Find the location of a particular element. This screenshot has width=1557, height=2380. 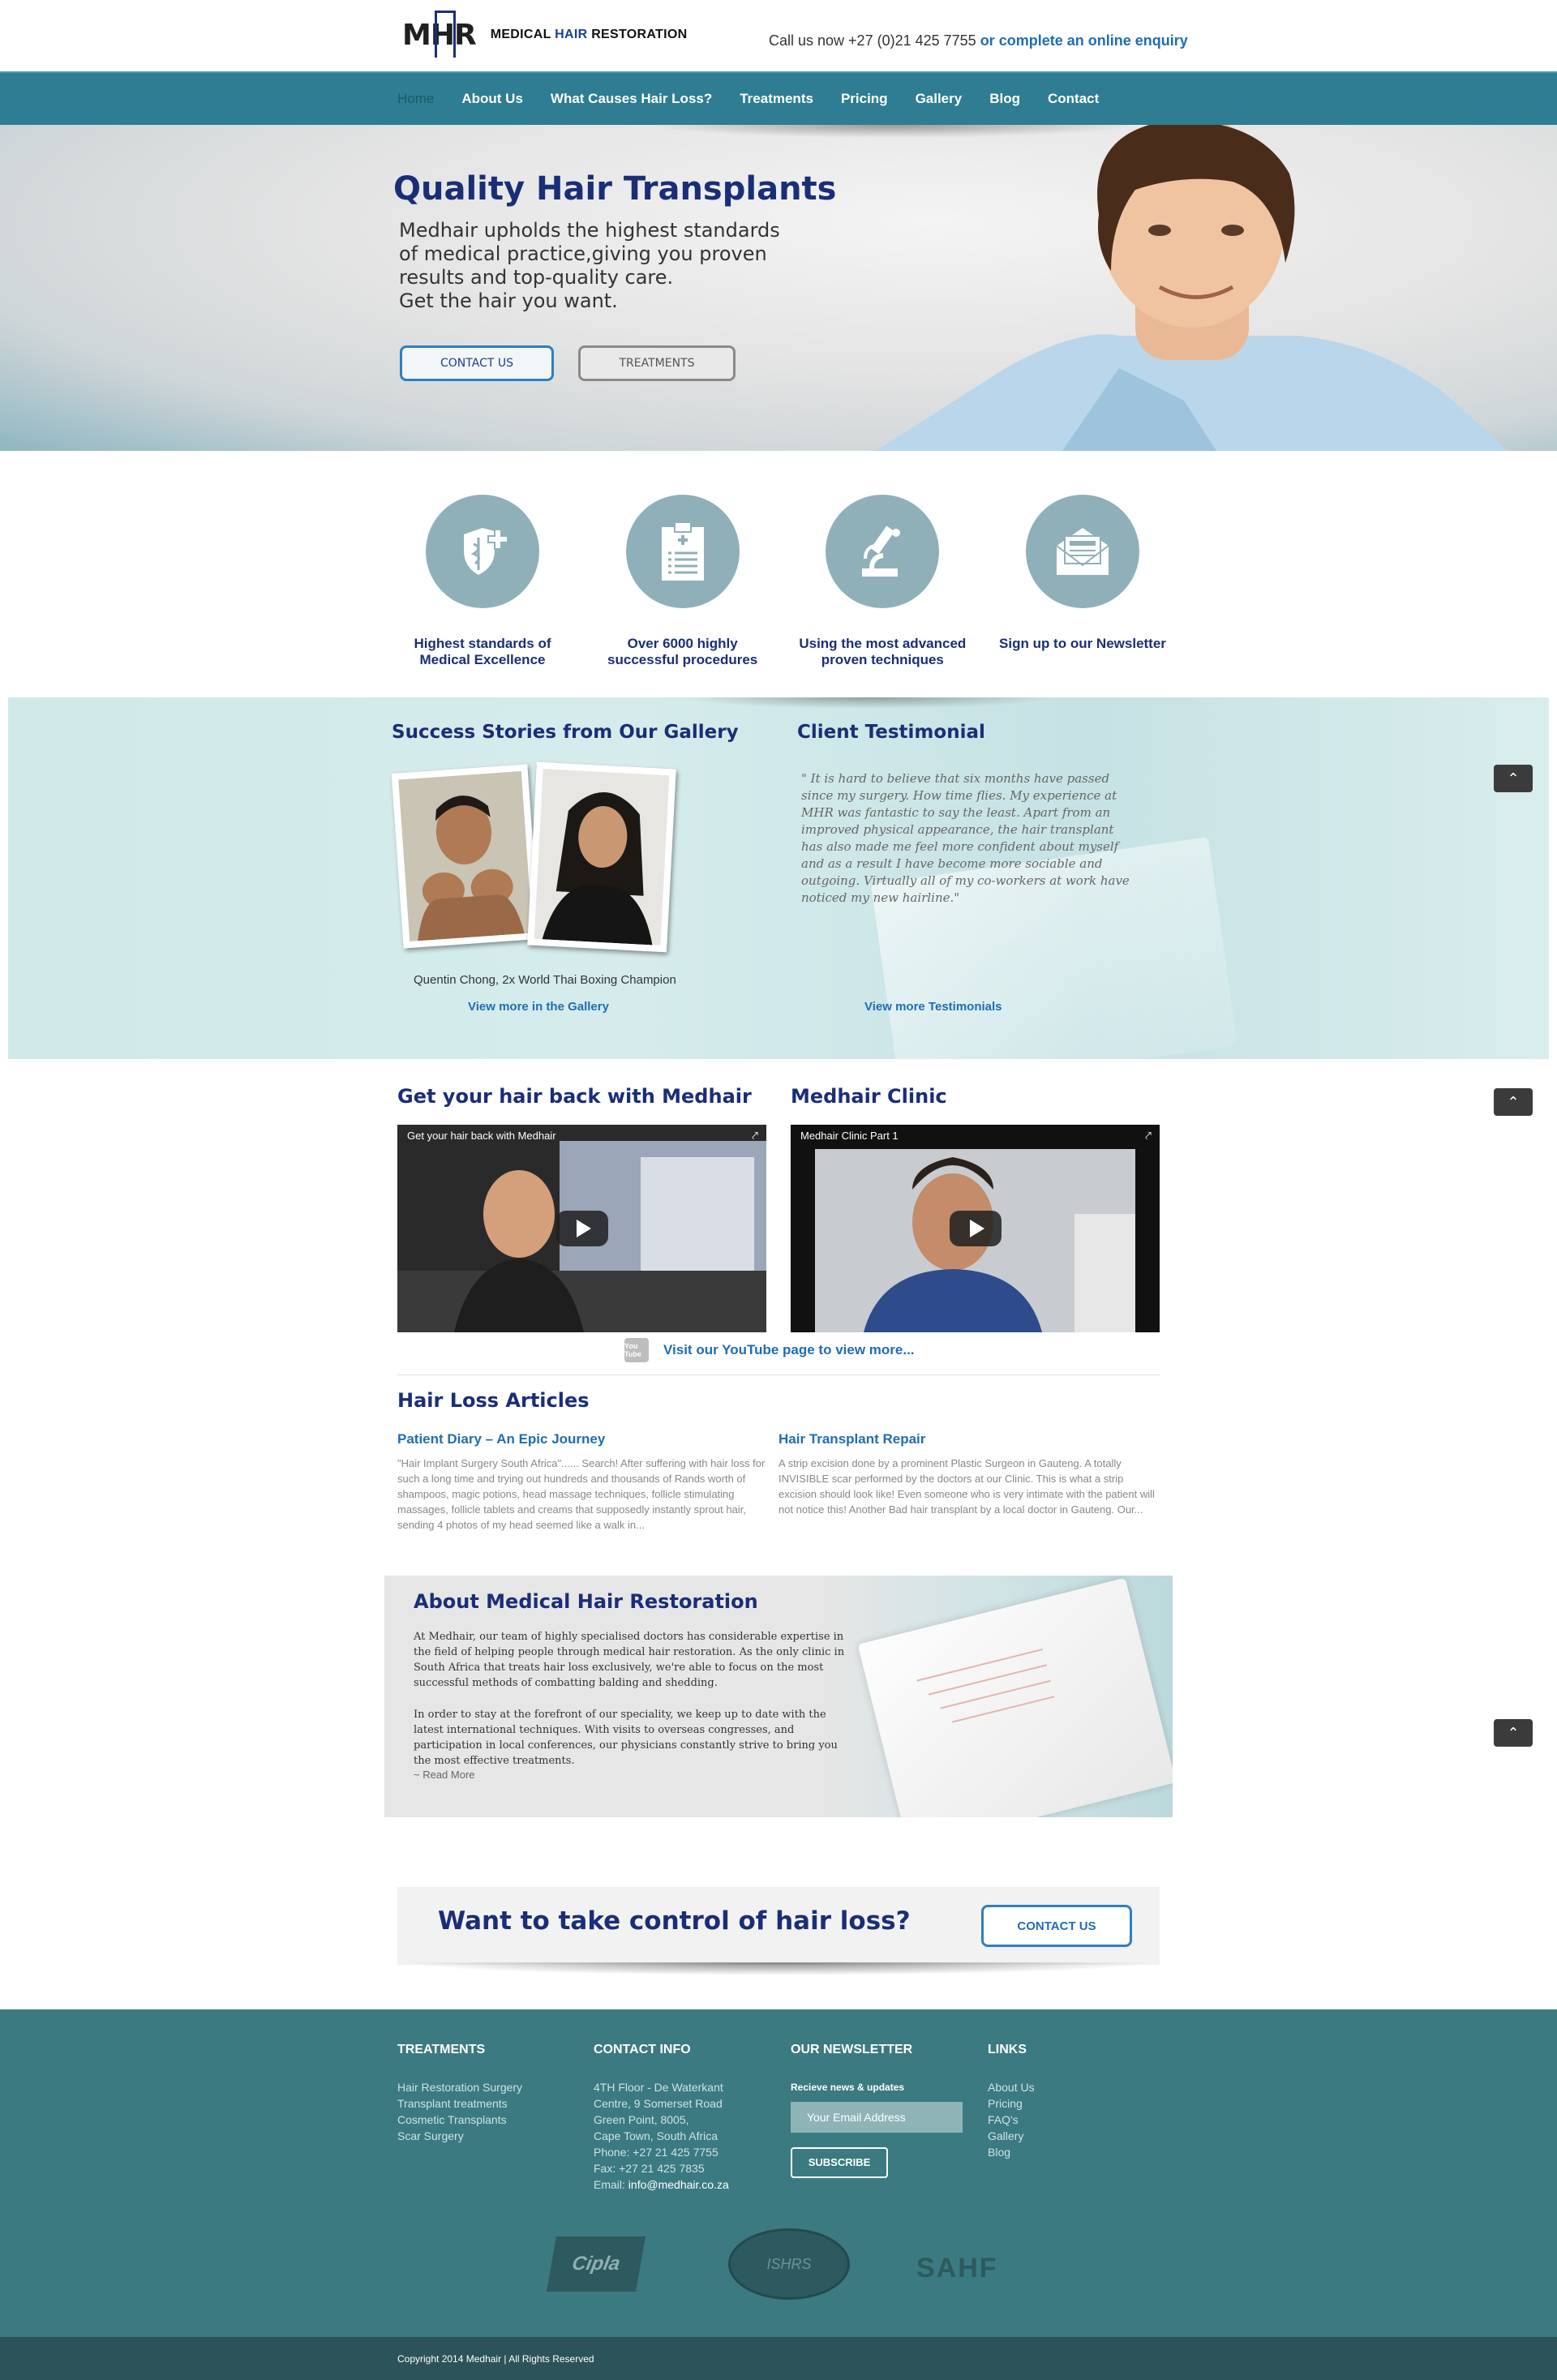

nav-treatments: Treatments is located at coordinates (776, 99).